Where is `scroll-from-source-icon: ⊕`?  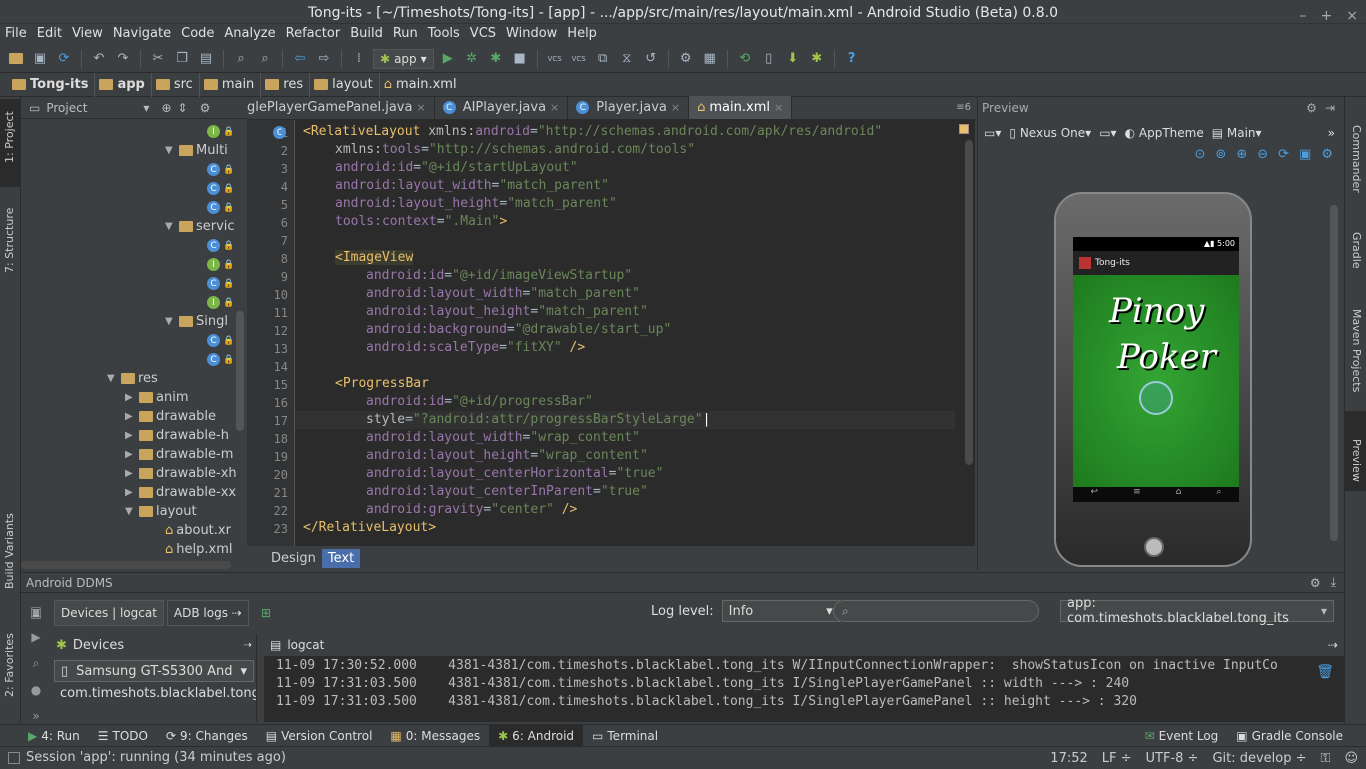 scroll-from-source-icon: ⊕ is located at coordinates (166, 108).